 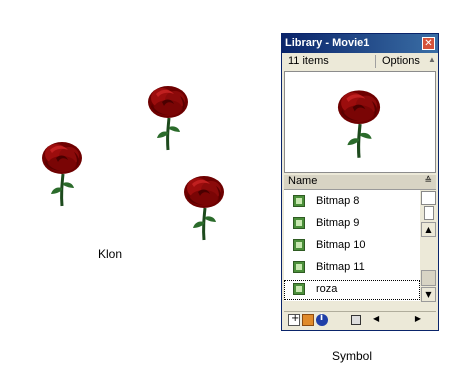 I want to click on new-symbol-button: +, so click(x=294, y=319).